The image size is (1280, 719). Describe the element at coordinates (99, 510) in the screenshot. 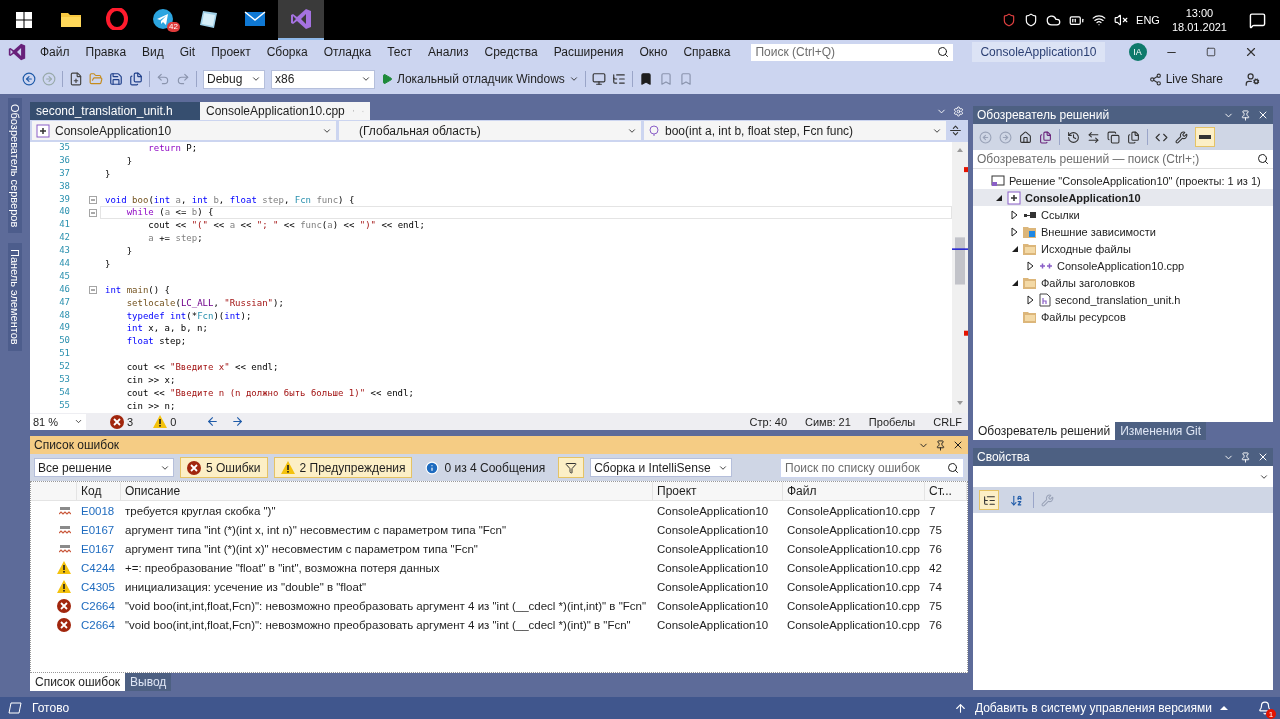

I see `error-code-link: E0018` at that location.